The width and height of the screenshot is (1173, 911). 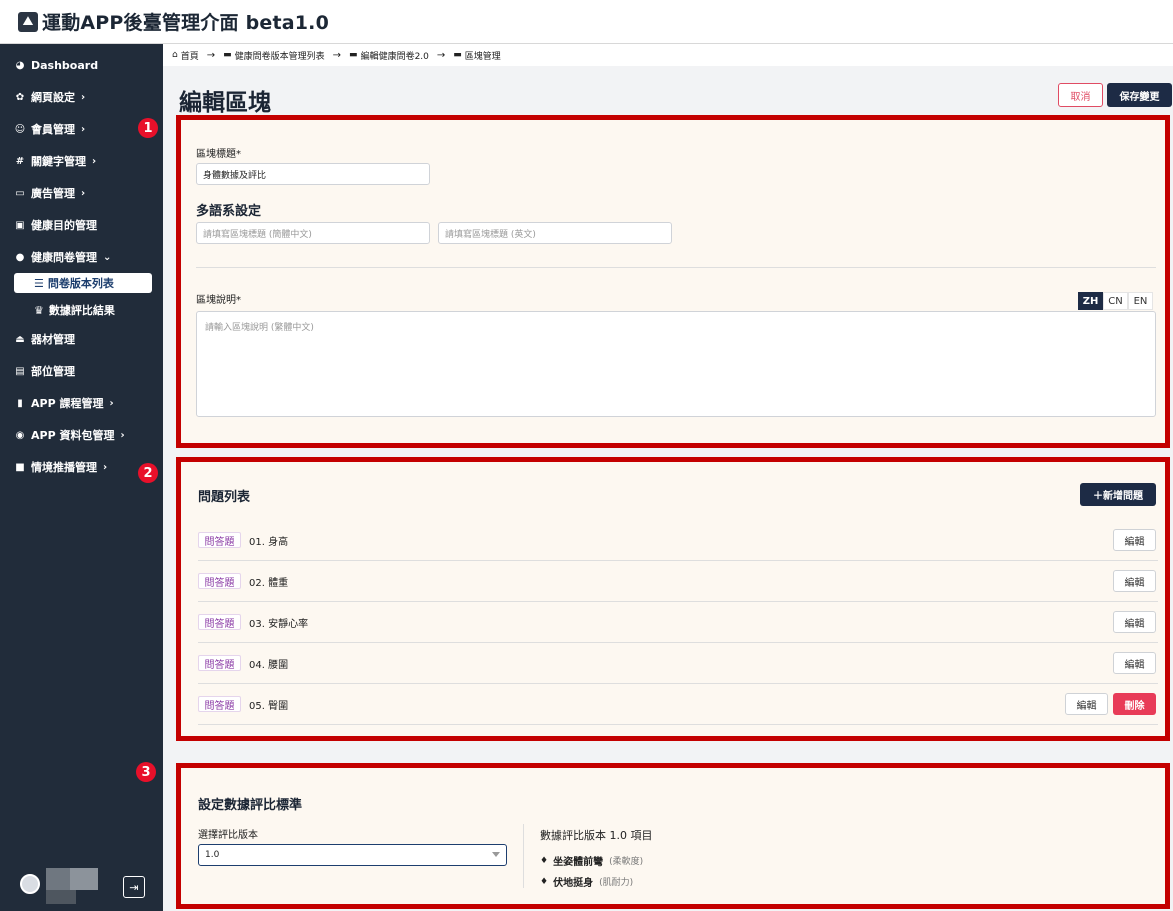 What do you see at coordinates (49, 193) in the screenshot?
I see `sidebar-item-ads: ▭ 廣告管理 ›` at bounding box center [49, 193].